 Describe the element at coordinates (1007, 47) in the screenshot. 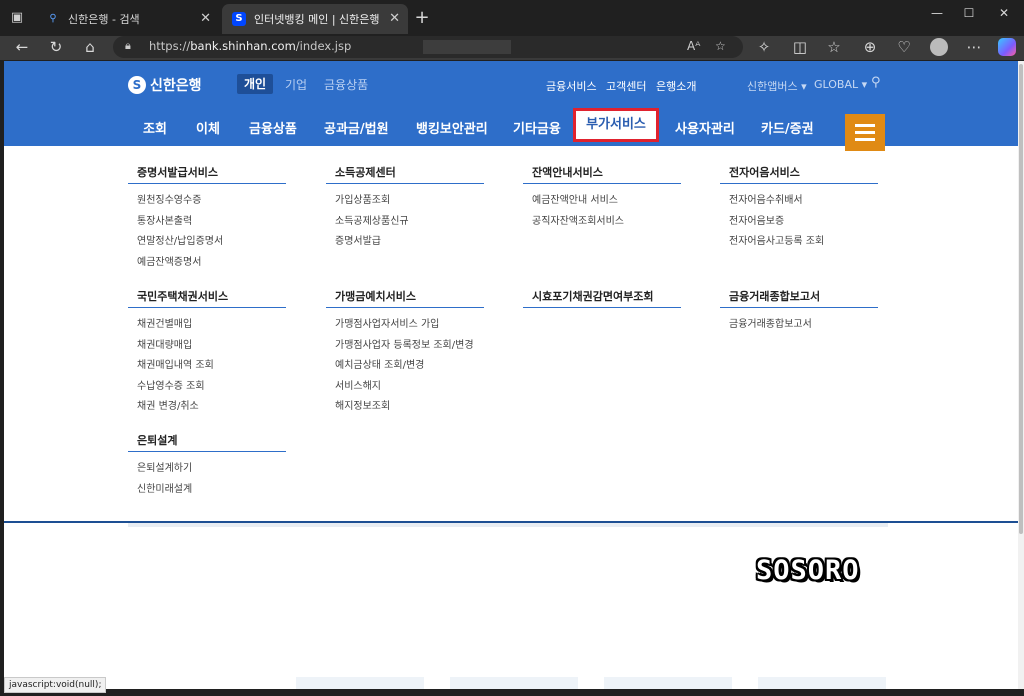

I see `copilot-icon` at that location.